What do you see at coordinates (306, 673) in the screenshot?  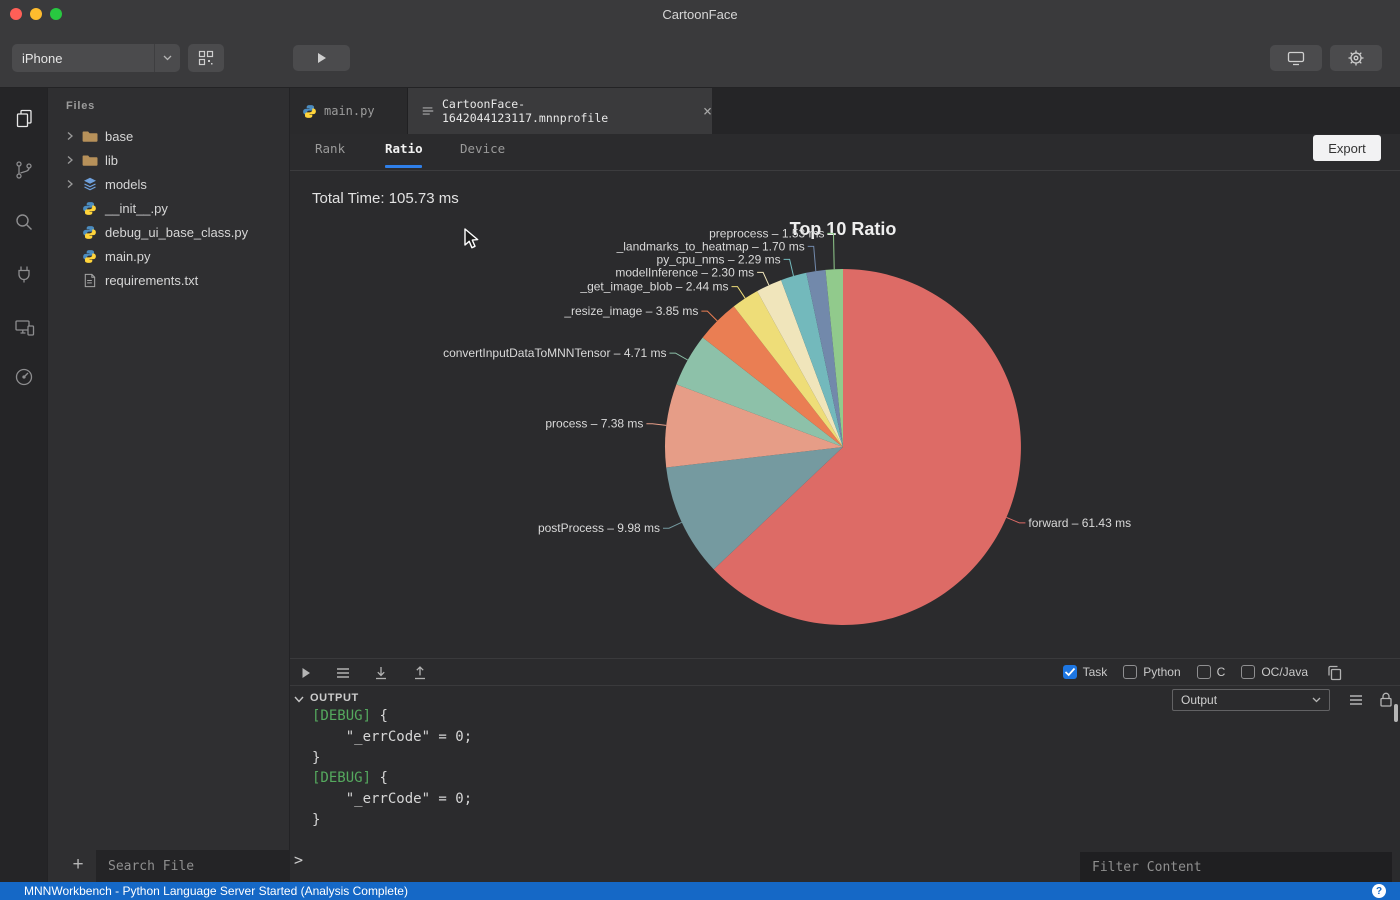 I see `run-output-button` at bounding box center [306, 673].